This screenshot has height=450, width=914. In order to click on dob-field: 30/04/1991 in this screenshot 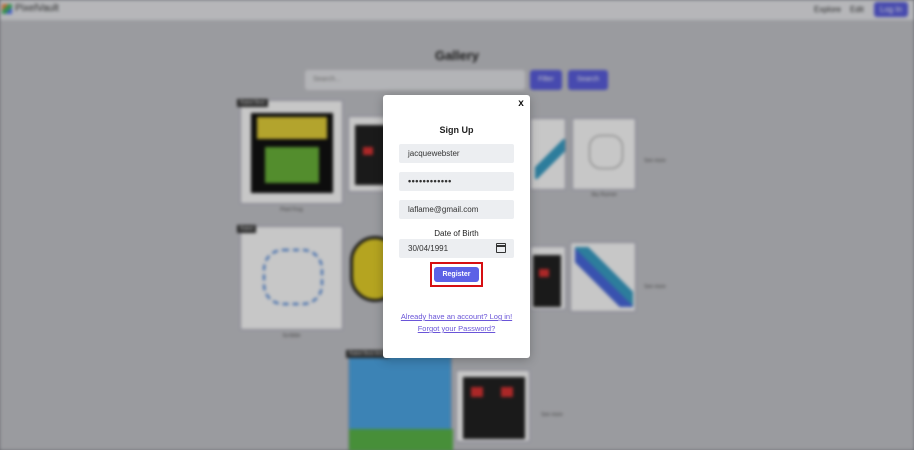, I will do `click(456, 248)`.